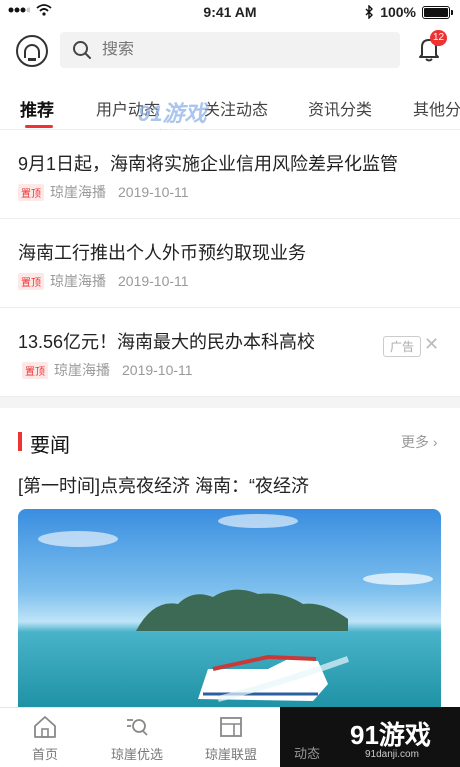 This screenshot has width=460, height=767. I want to click on tab-news-category: 资讯分类, so click(340, 108).